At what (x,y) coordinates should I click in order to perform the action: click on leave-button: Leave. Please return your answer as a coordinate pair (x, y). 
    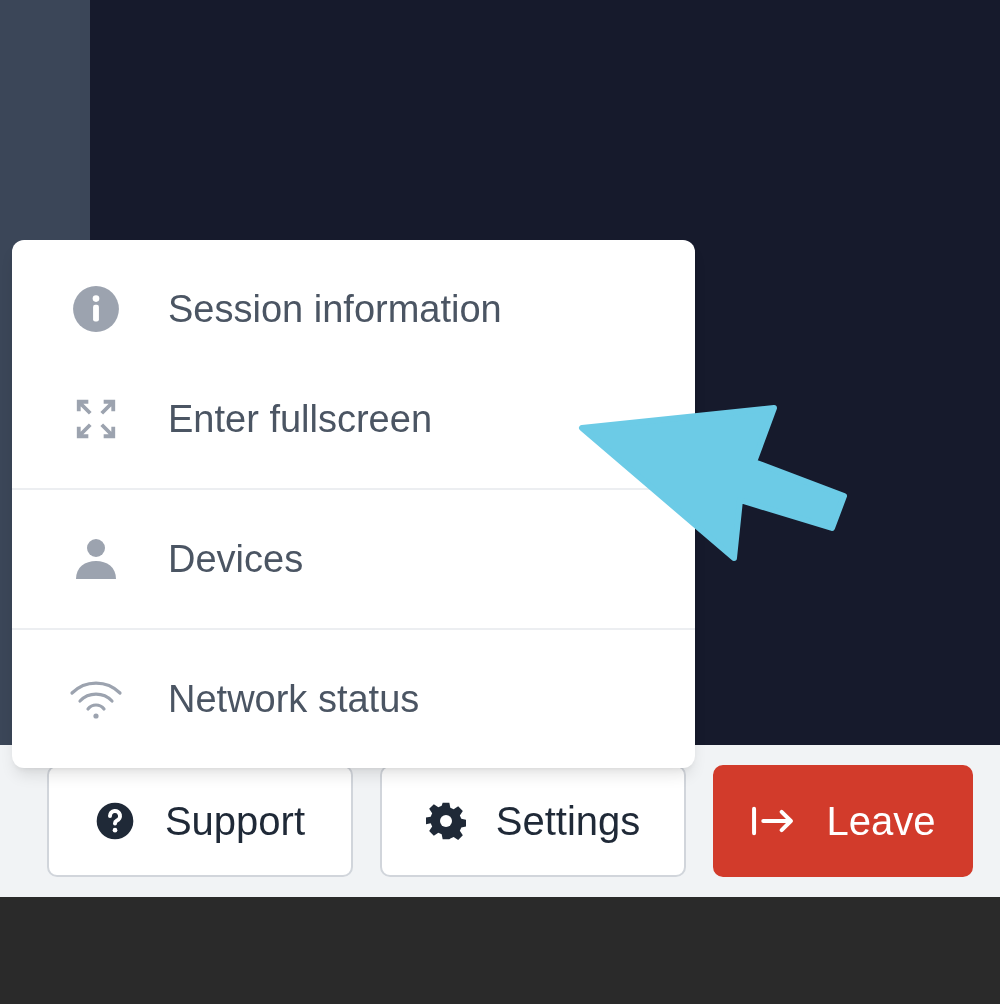
    Looking at the image, I should click on (843, 821).